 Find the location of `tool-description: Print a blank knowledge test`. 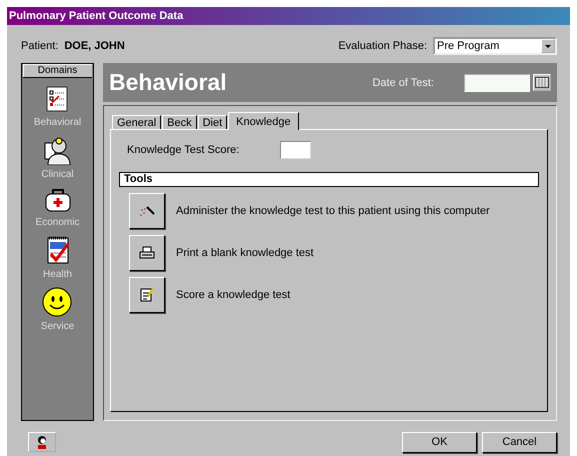

tool-description: Print a blank knowledge test is located at coordinates (245, 253).